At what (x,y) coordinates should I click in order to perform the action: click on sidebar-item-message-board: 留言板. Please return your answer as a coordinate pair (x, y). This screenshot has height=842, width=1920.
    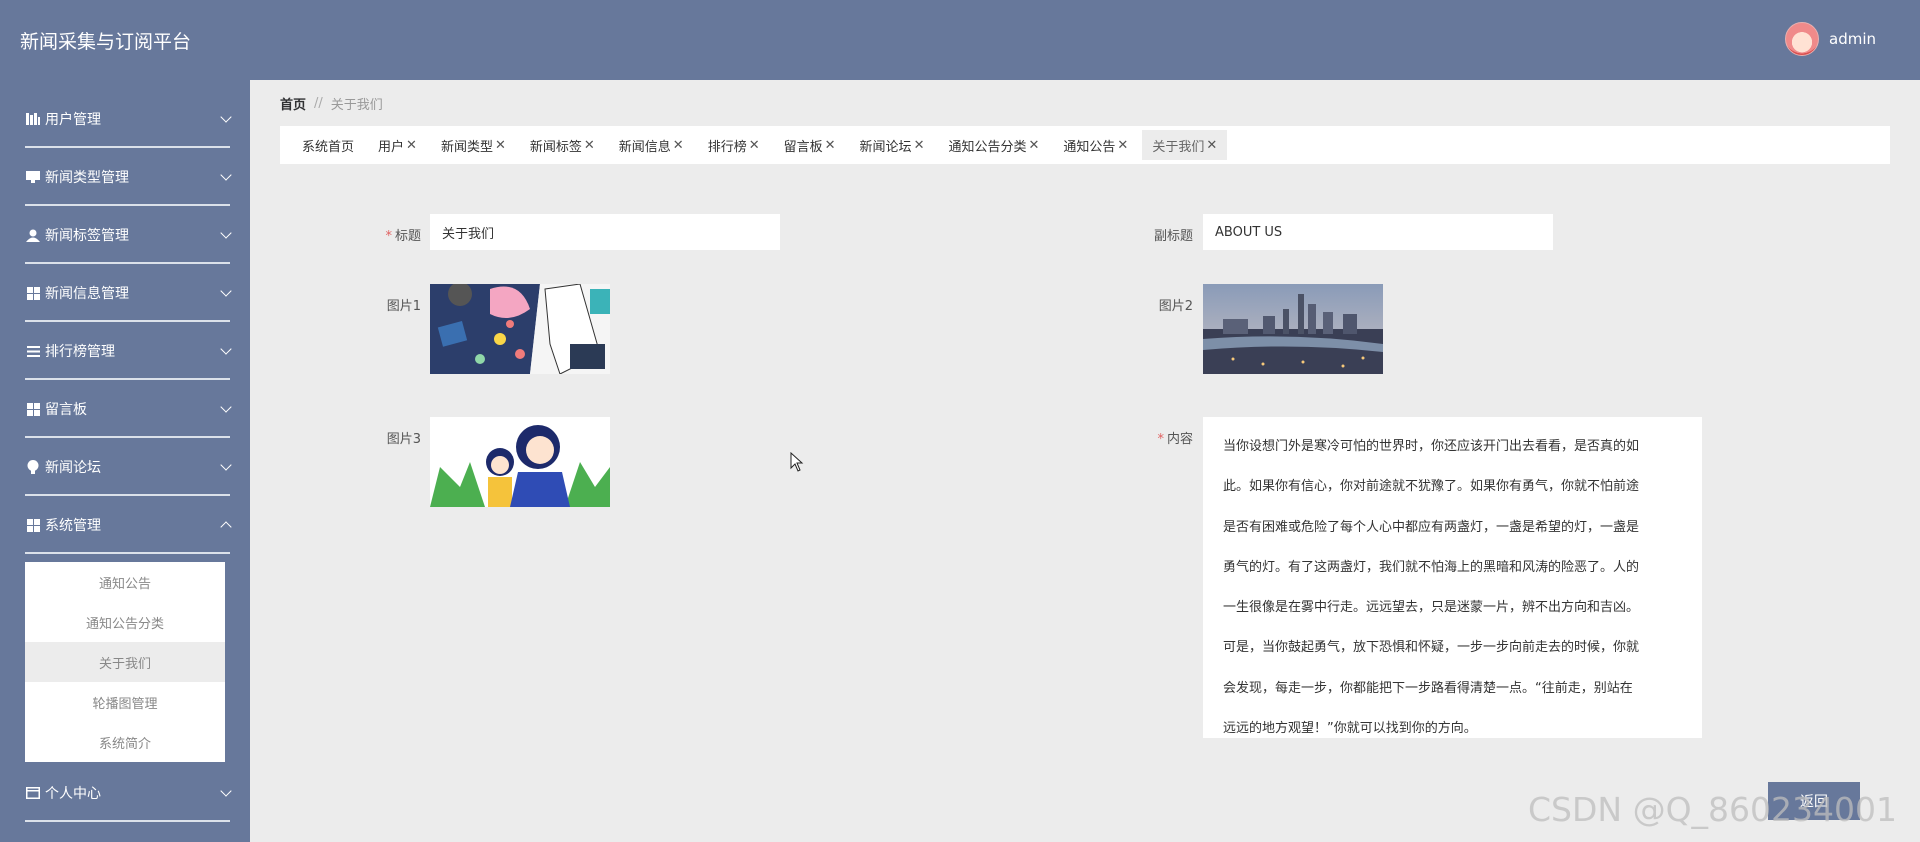
    Looking at the image, I should click on (125, 409).